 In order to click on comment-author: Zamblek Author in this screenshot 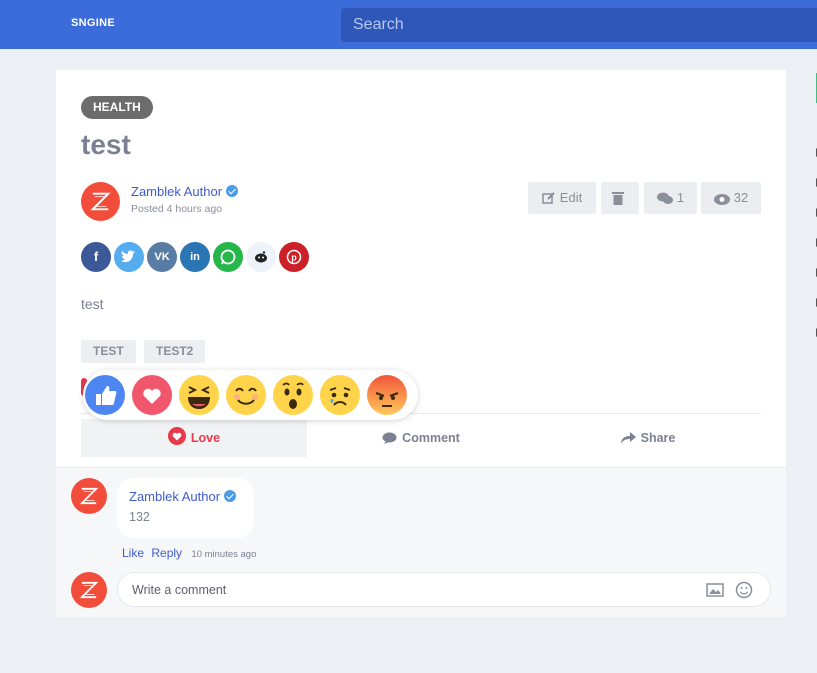, I will do `click(183, 496)`.